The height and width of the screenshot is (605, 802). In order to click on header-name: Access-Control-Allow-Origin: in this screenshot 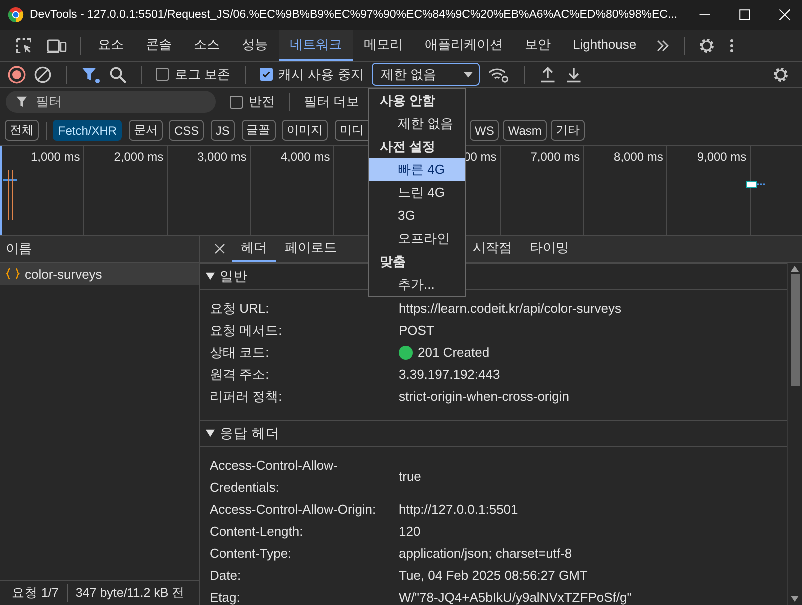, I will do `click(294, 510)`.